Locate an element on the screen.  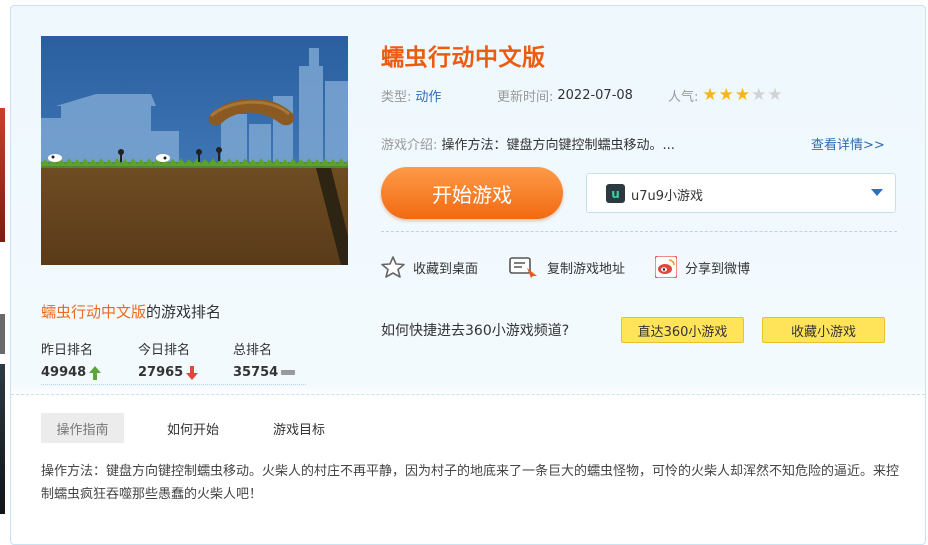
game-title: 蠕虫行动中文版 is located at coordinates (463, 58).